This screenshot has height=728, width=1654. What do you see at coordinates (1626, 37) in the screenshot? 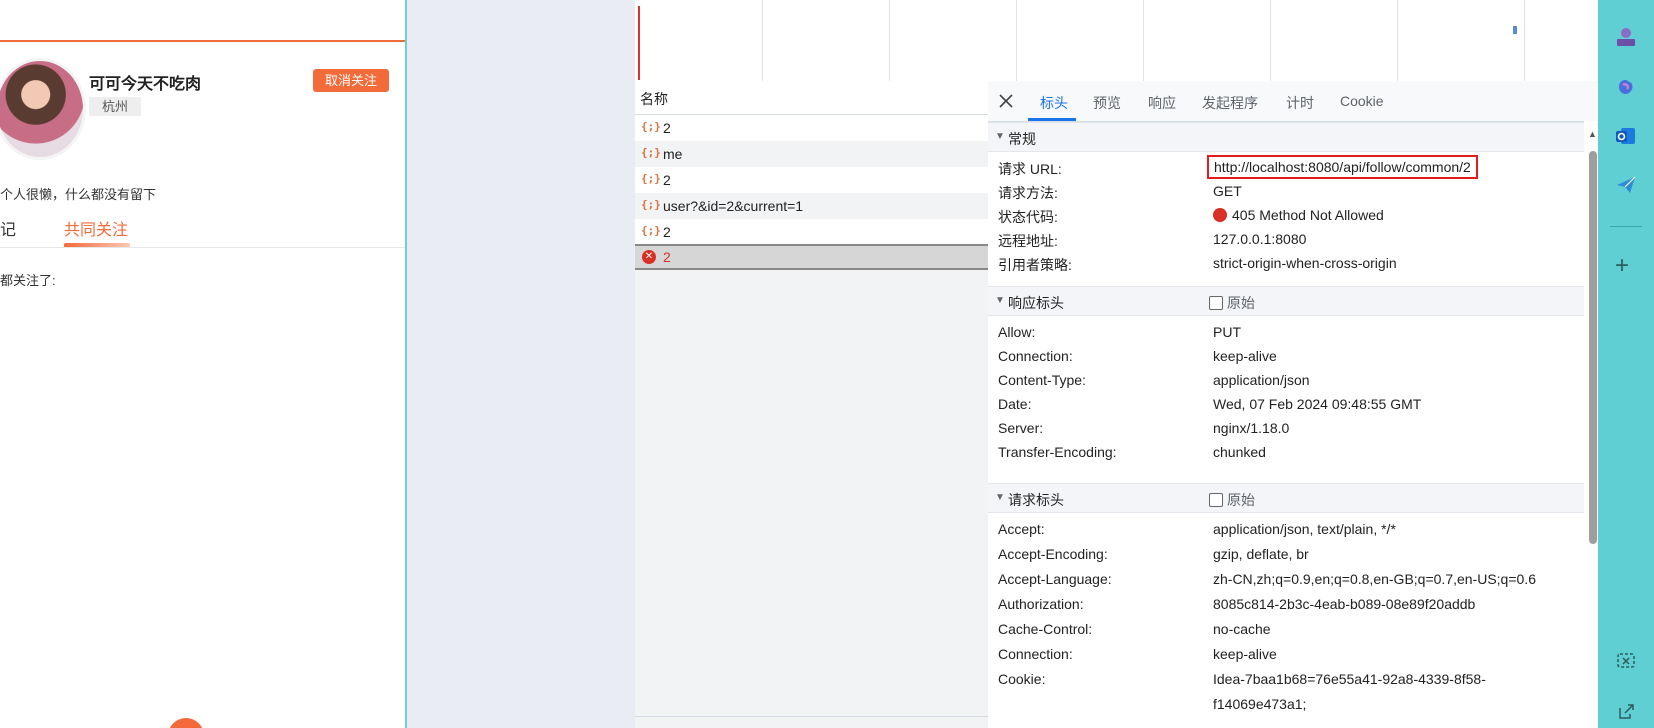
I see `chess-icon` at bounding box center [1626, 37].